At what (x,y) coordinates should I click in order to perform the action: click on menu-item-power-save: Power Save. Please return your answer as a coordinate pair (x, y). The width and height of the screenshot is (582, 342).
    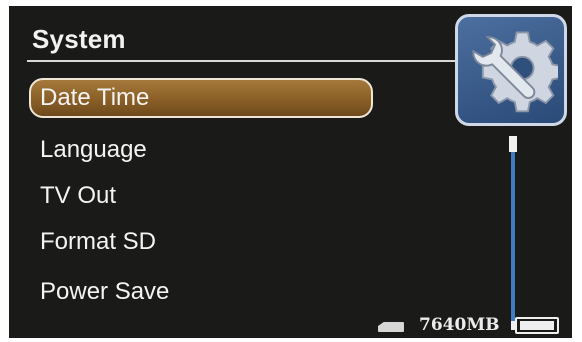
    Looking at the image, I should click on (201, 292).